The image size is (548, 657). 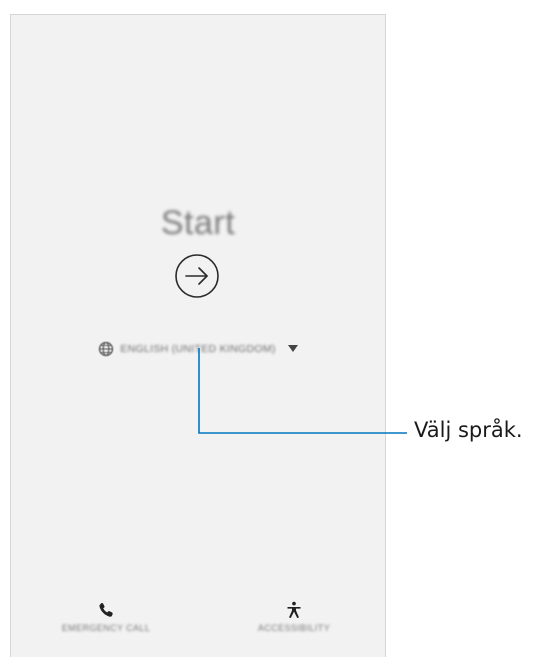 I want to click on emergency-call-button: EMERGENCY CALL, so click(x=106, y=626).